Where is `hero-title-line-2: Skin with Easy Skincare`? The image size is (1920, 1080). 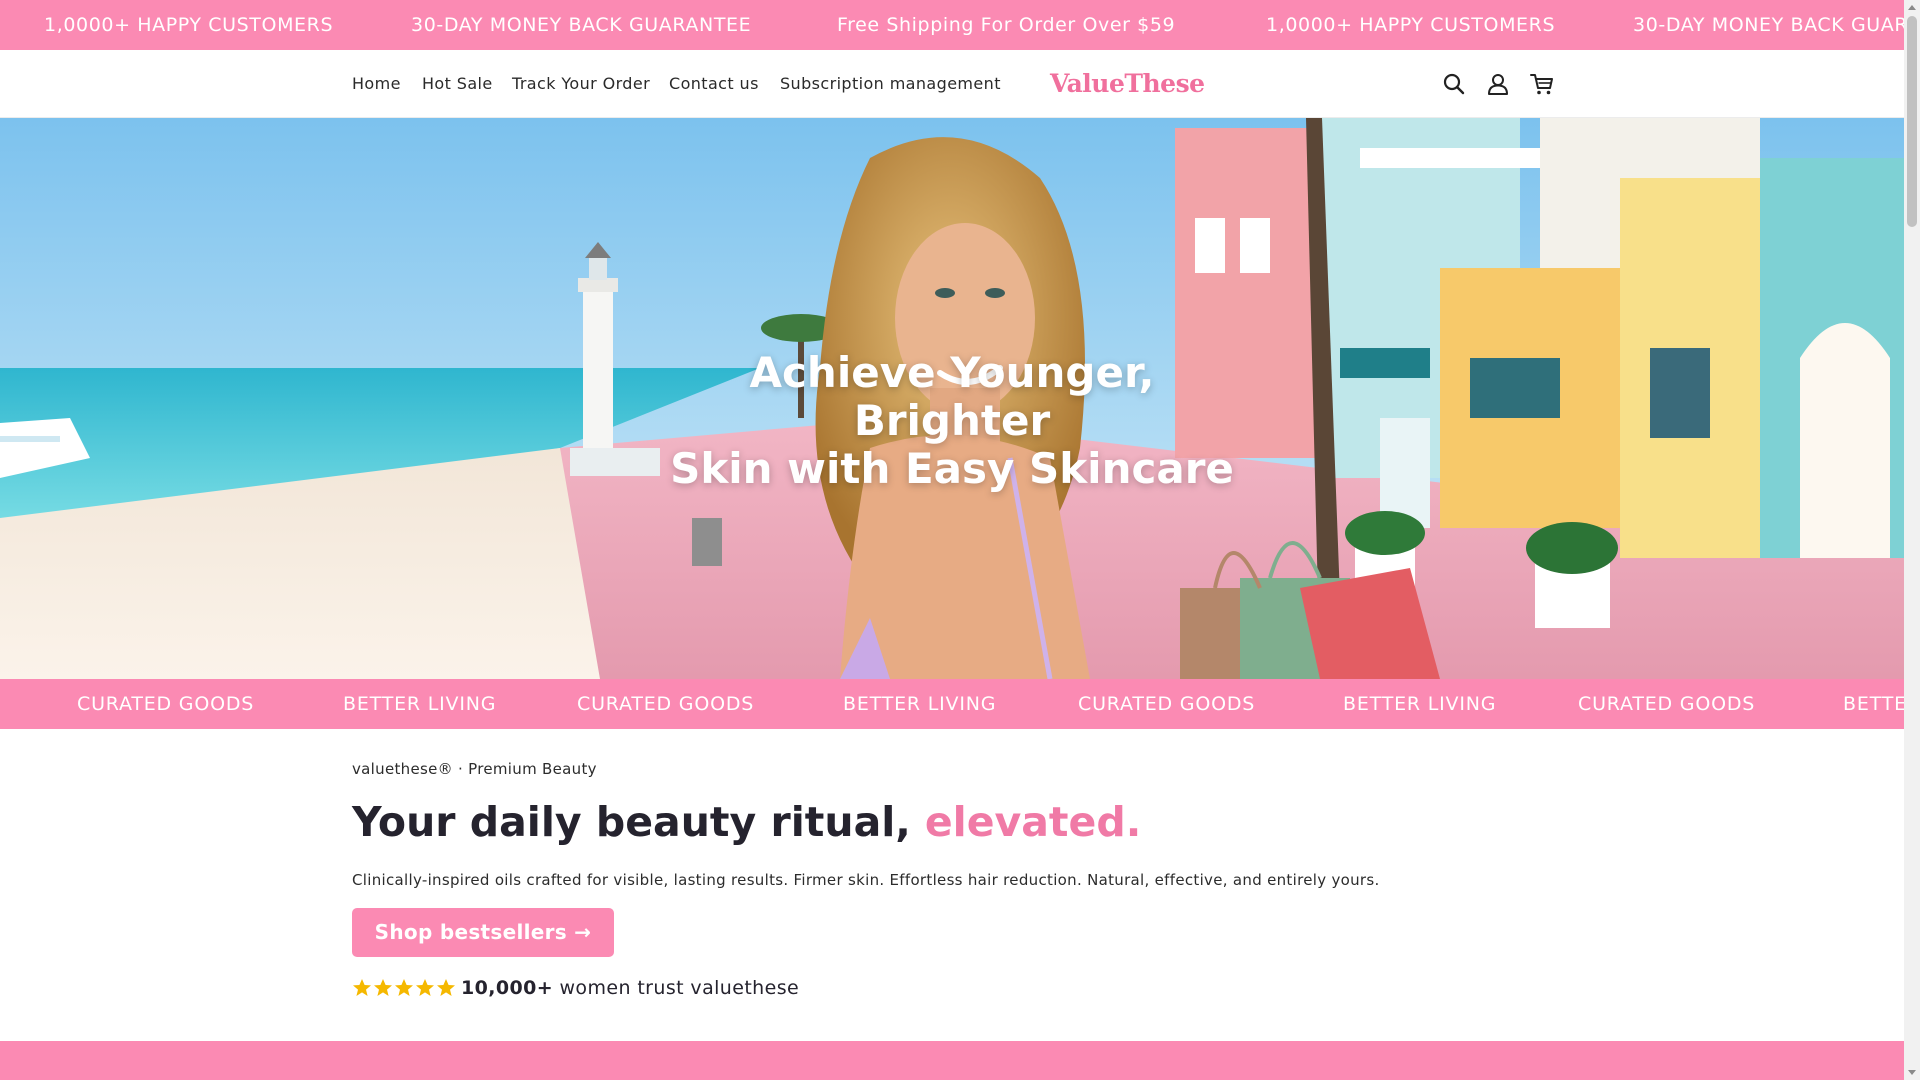
hero-title-line-2: Skin with Easy Skincare is located at coordinates (952, 468).